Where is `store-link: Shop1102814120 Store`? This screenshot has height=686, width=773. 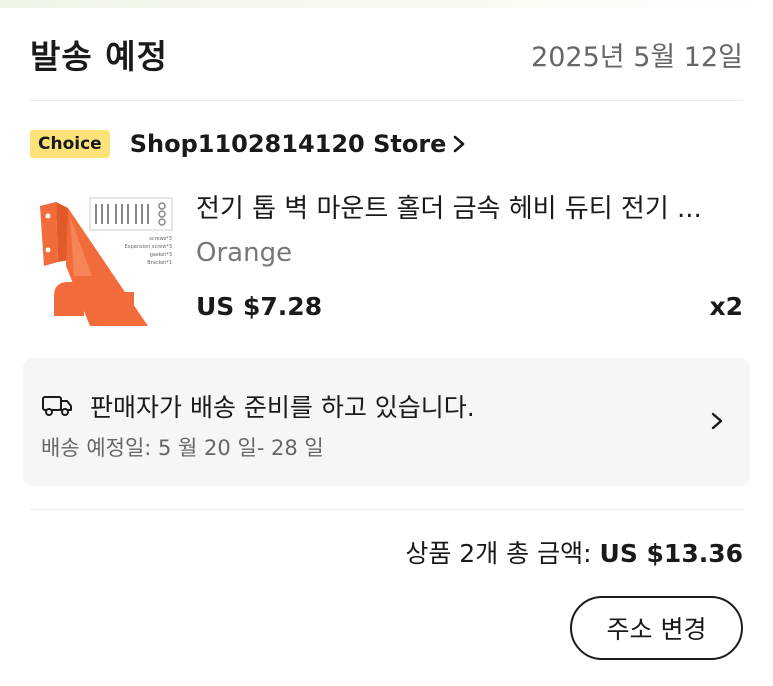
store-link: Shop1102814120 Store is located at coordinates (299, 144).